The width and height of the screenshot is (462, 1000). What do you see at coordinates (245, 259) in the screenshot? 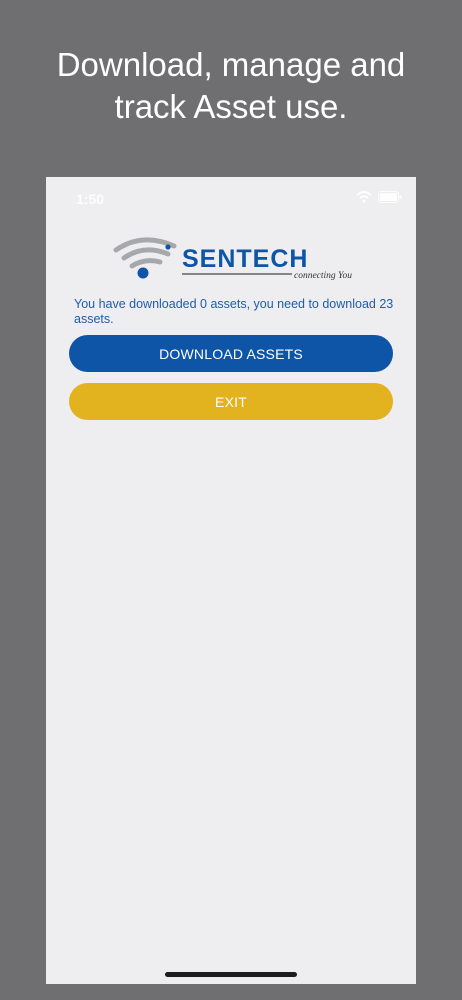
I see `logo-brand-text: SENTECH` at bounding box center [245, 259].